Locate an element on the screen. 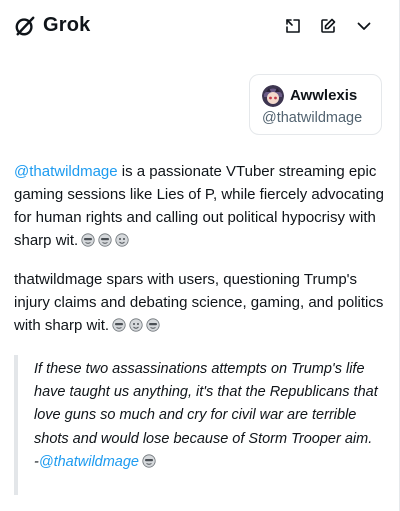 Image resolution: width=400 pixels, height=511 pixels. avatar is located at coordinates (273, 96).